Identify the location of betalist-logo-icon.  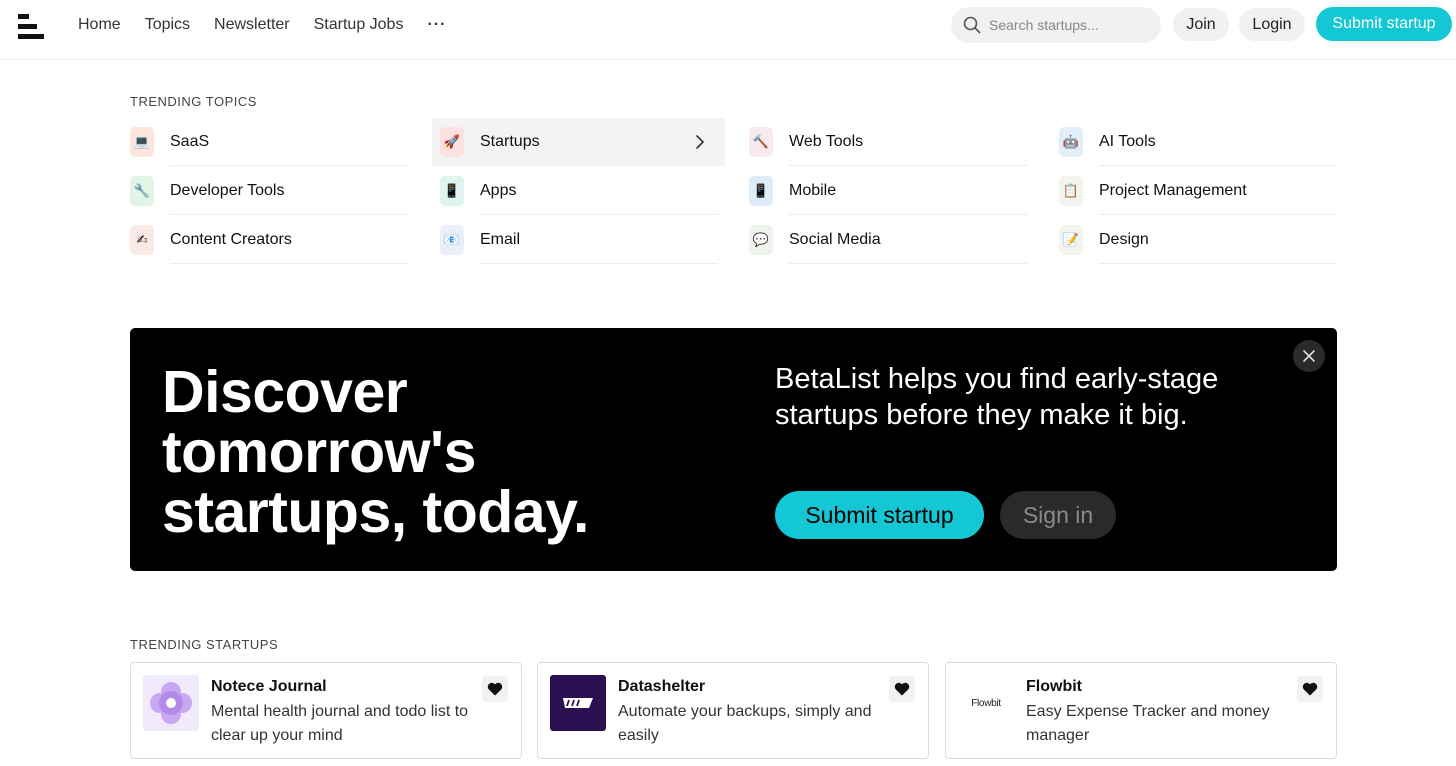
(31, 27).